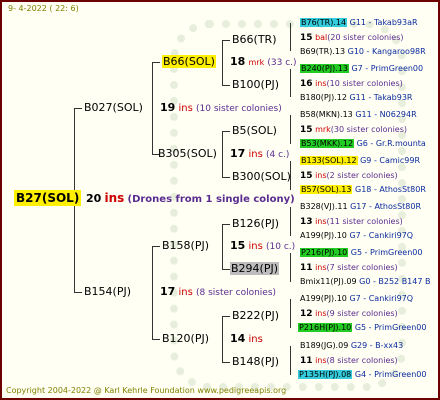  I want to click on node-b027: B027(SOL), so click(113, 108).